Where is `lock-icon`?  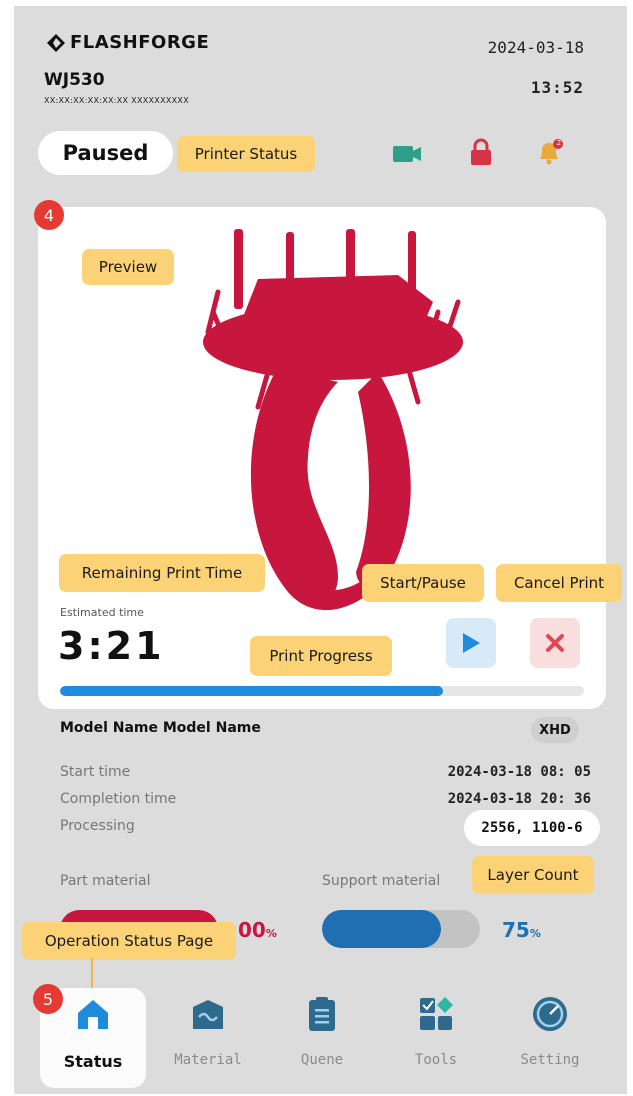
lock-icon is located at coordinates (481, 152).